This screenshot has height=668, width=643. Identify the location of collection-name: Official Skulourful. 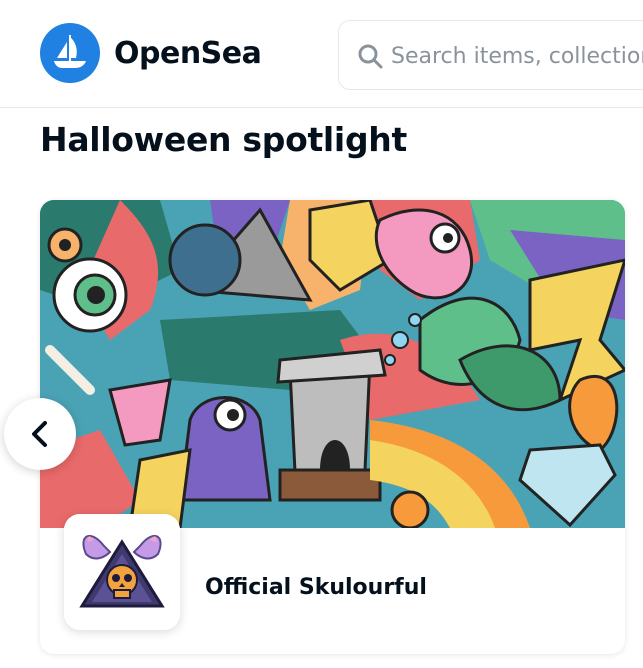
(316, 588).